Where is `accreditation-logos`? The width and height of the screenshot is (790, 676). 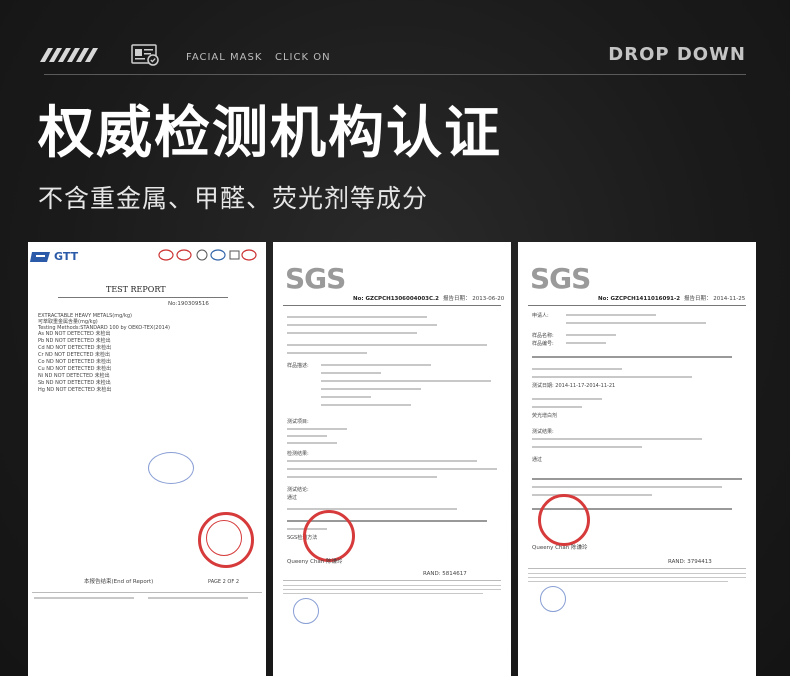 accreditation-logos is located at coordinates (207, 255).